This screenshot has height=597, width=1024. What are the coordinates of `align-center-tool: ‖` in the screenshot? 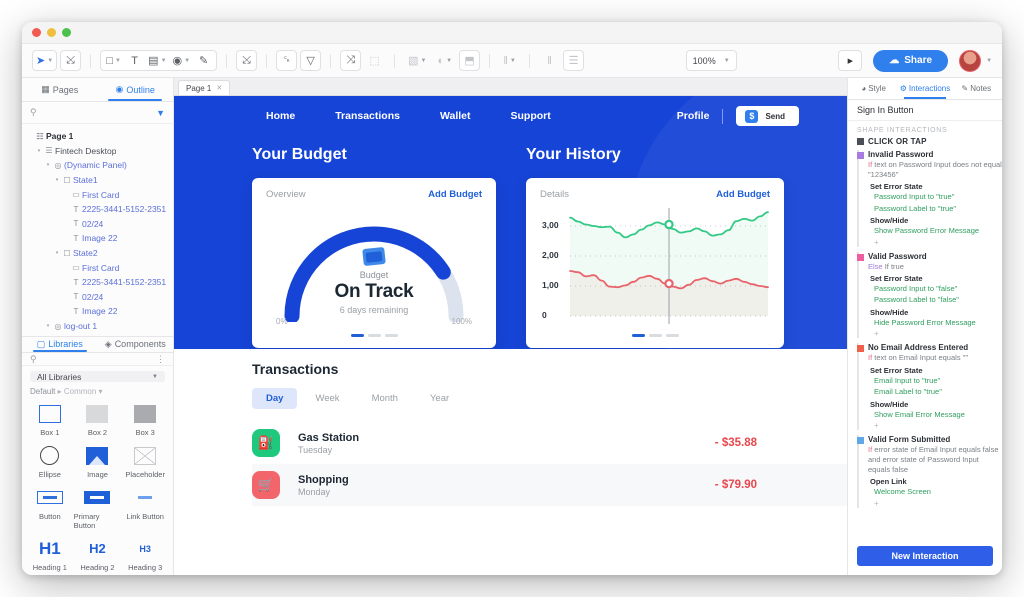 It's located at (549, 60).